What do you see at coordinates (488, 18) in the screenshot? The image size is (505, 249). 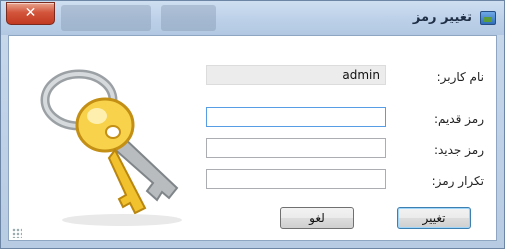 I see `window-icon` at bounding box center [488, 18].